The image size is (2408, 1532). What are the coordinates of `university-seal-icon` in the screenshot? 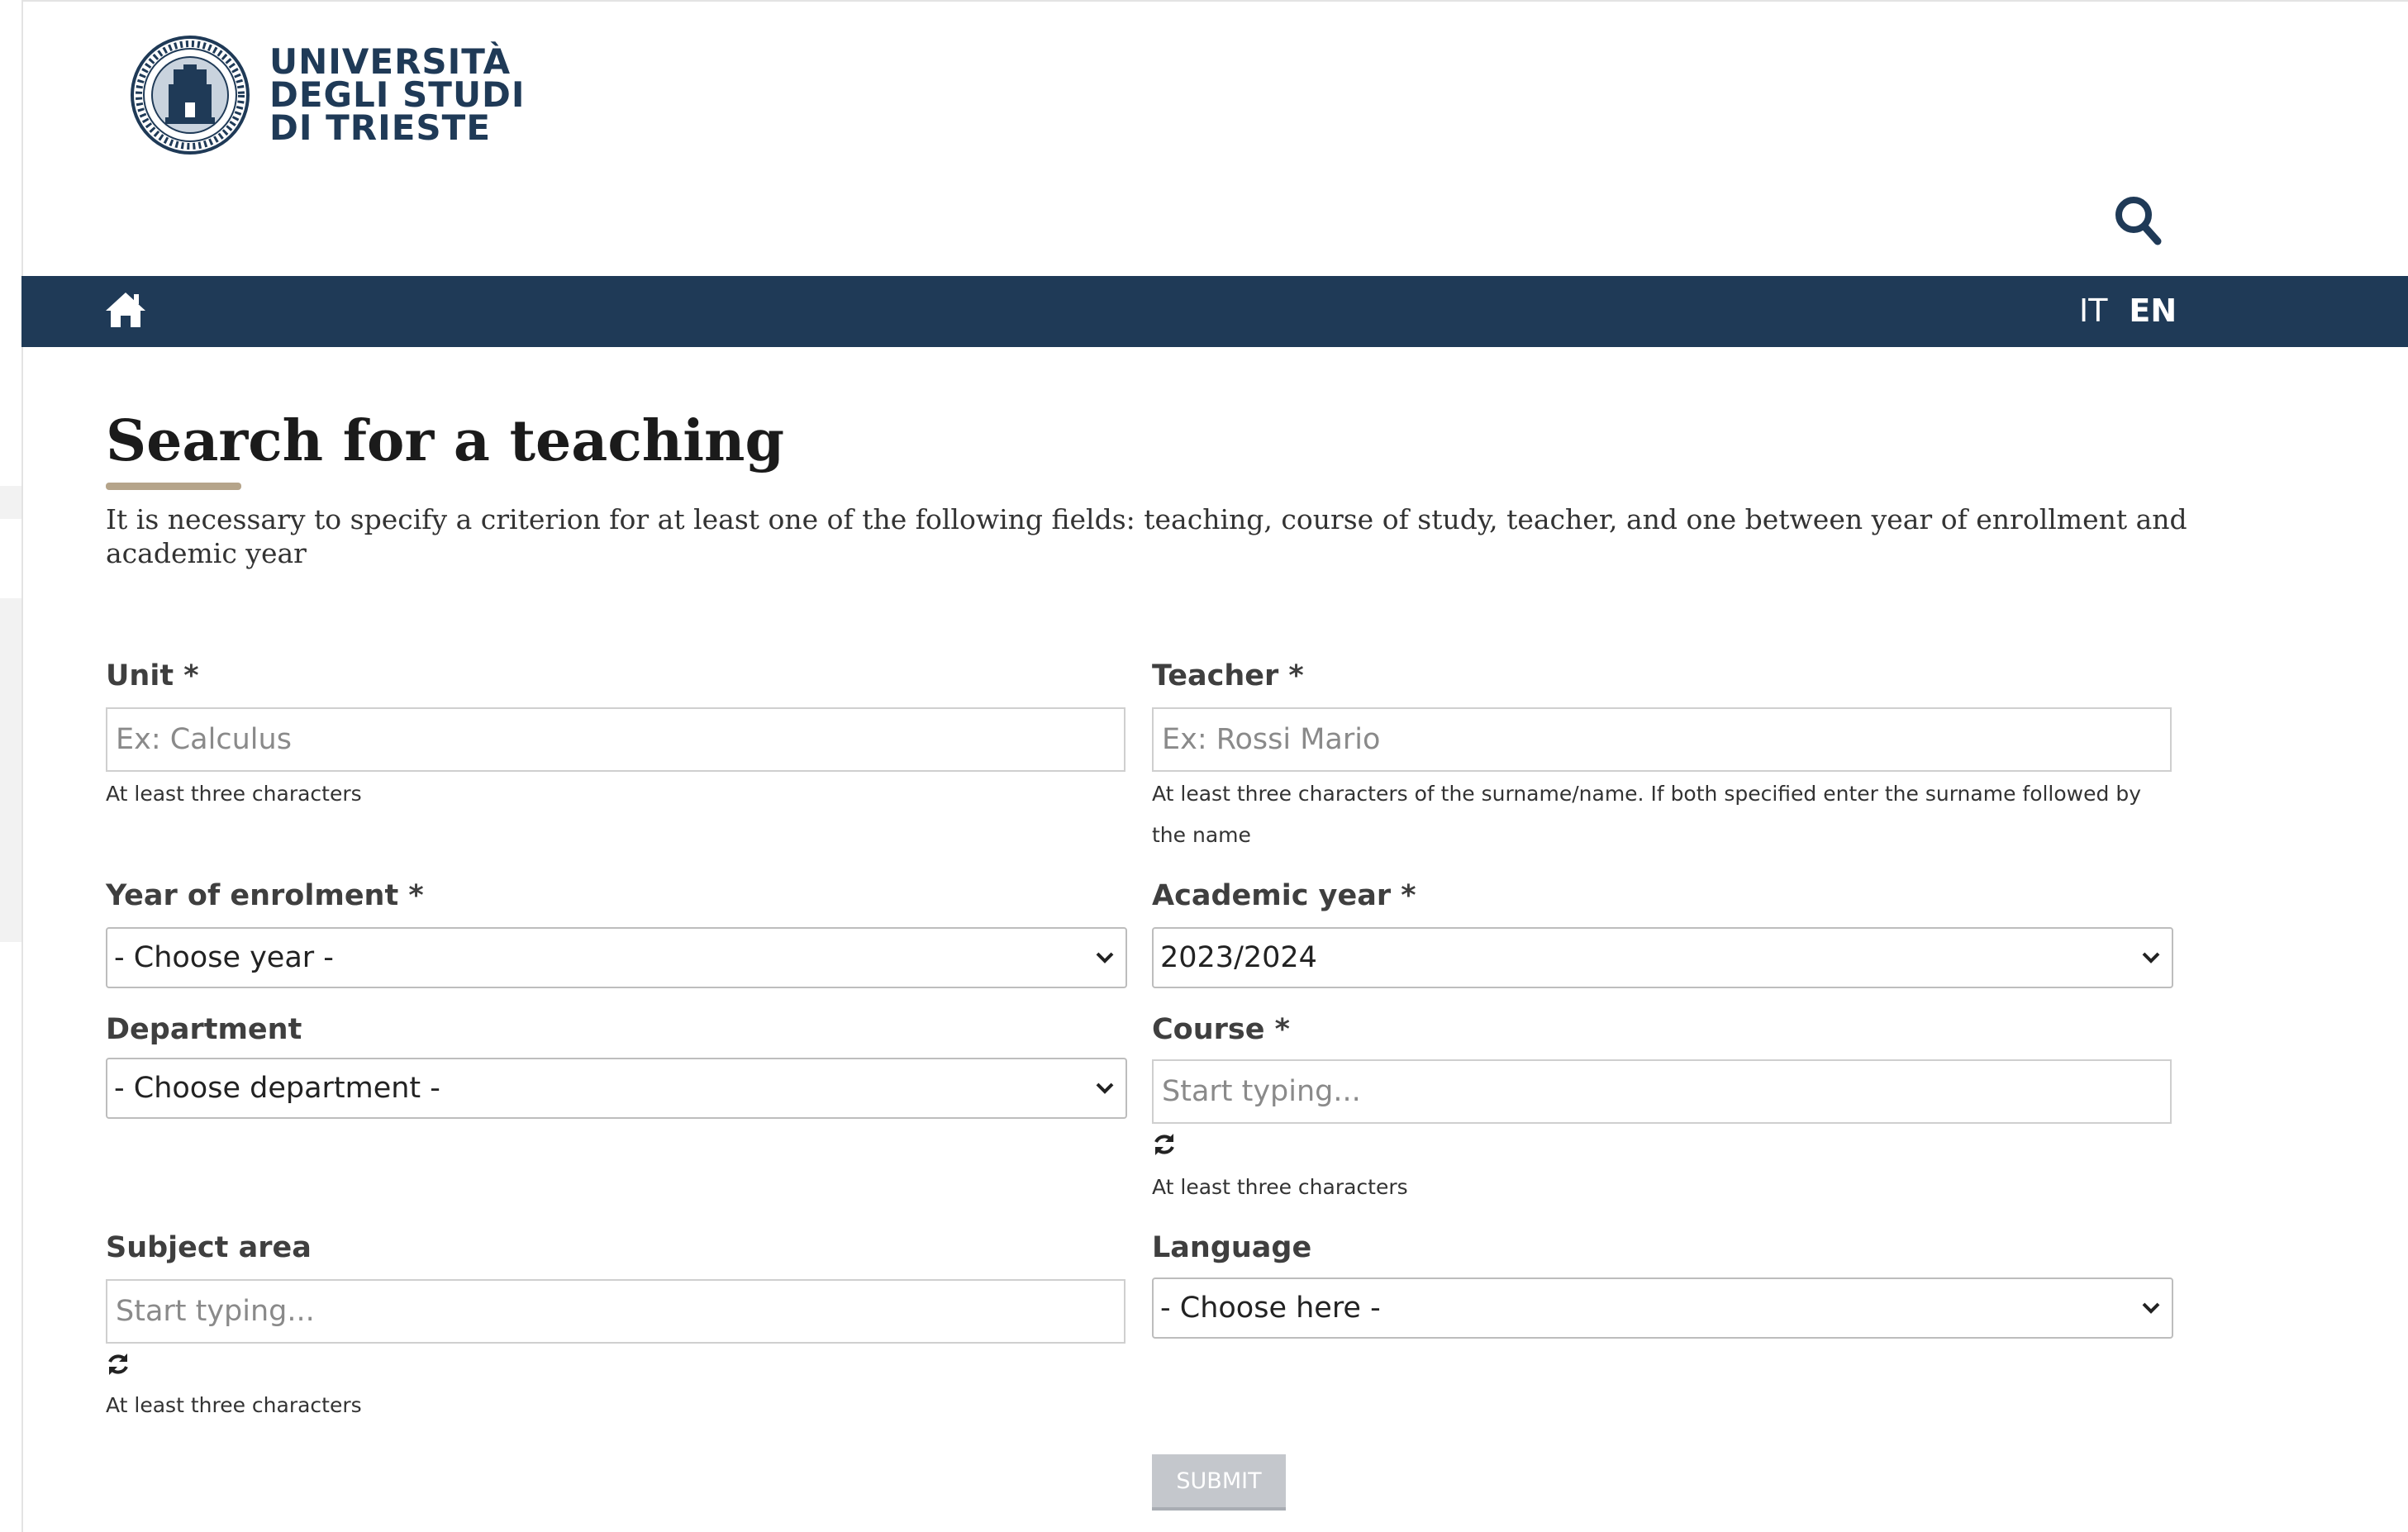 It's located at (190, 95).